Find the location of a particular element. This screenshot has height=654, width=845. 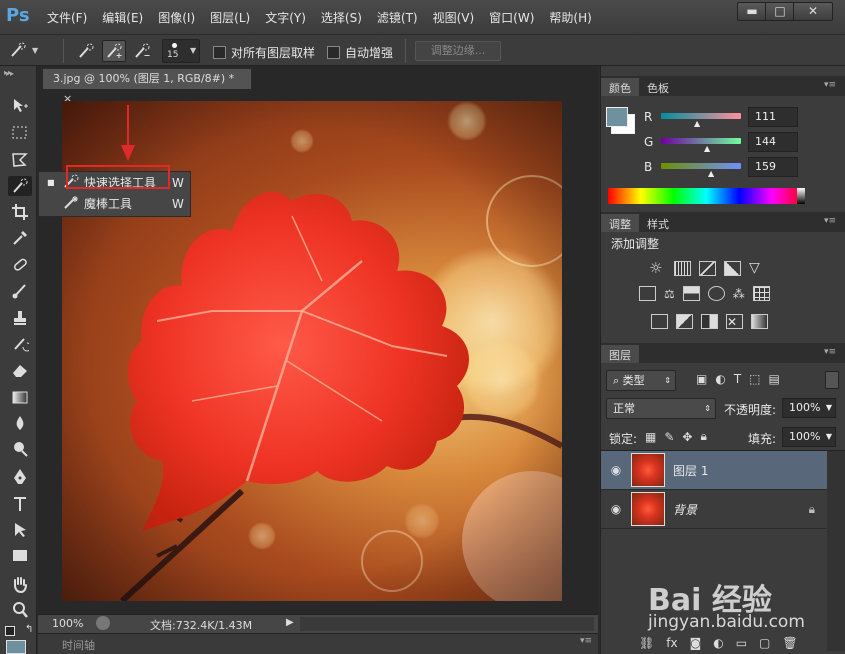

link-icon: ⛓ is located at coordinates (646, 643).